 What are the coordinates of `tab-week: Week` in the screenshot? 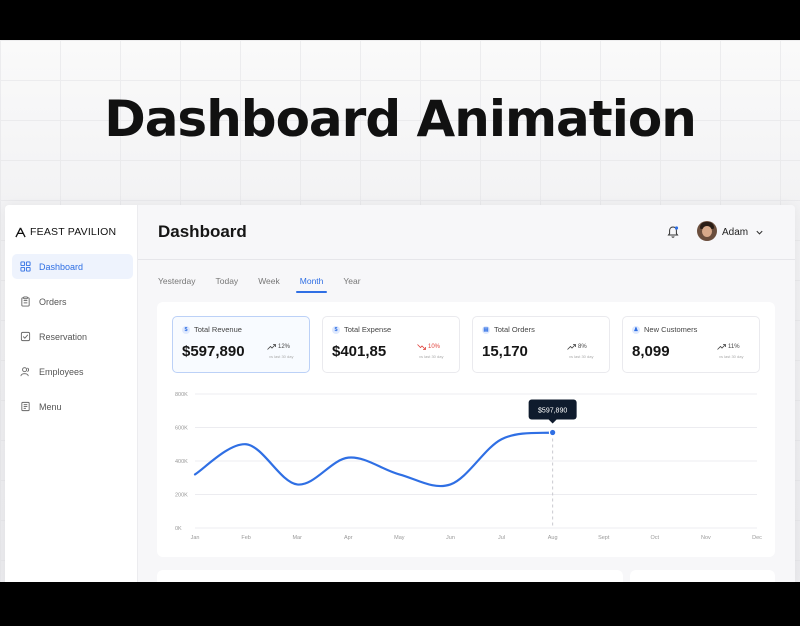 It's located at (269, 283).